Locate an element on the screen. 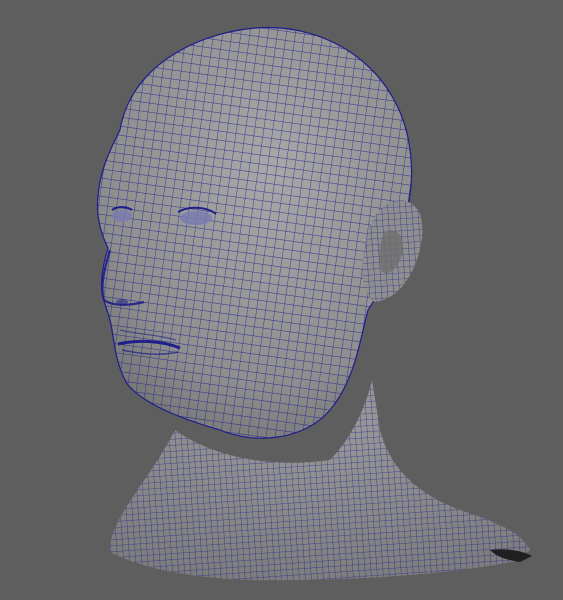 The width and height of the screenshot is (563, 600). eye-right is located at coordinates (196, 218).